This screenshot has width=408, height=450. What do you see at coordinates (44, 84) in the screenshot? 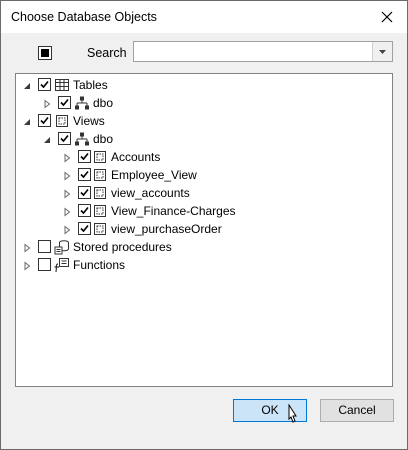
I see `tables-checkbox` at bounding box center [44, 84].